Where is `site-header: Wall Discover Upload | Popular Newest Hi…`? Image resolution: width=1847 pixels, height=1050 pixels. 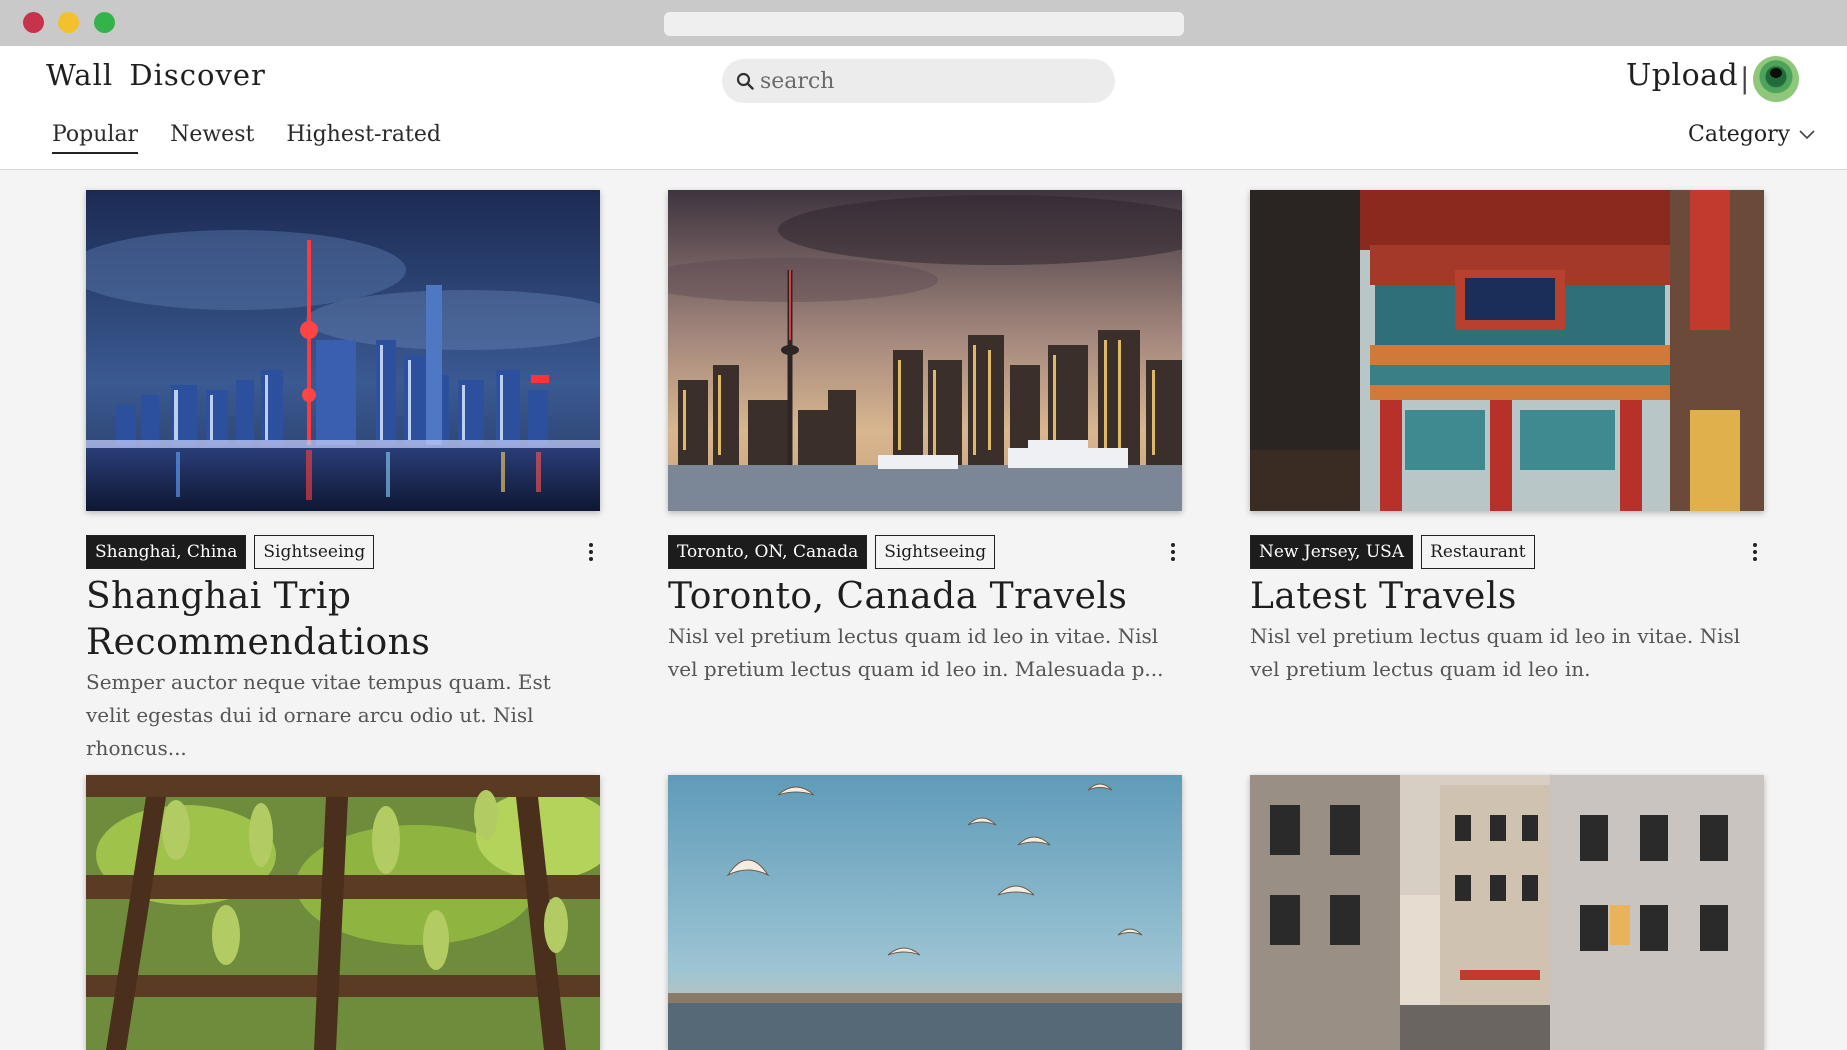
site-header: Wall Discover Upload | Popular Newest Hi… is located at coordinates (923, 108).